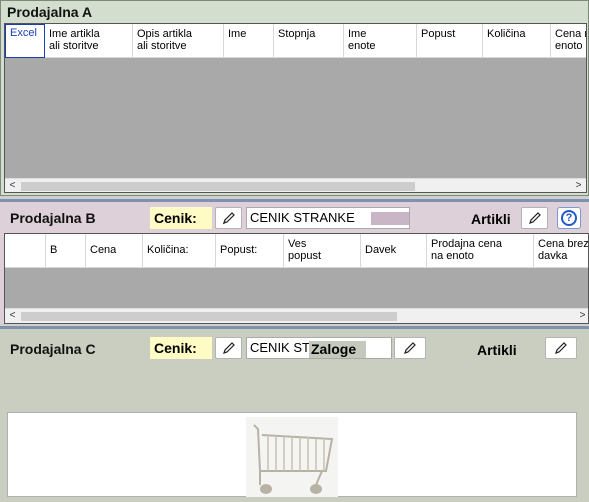 The width and height of the screenshot is (589, 502). What do you see at coordinates (218, 186) in the screenshot?
I see `scroll-thumb-a` at bounding box center [218, 186].